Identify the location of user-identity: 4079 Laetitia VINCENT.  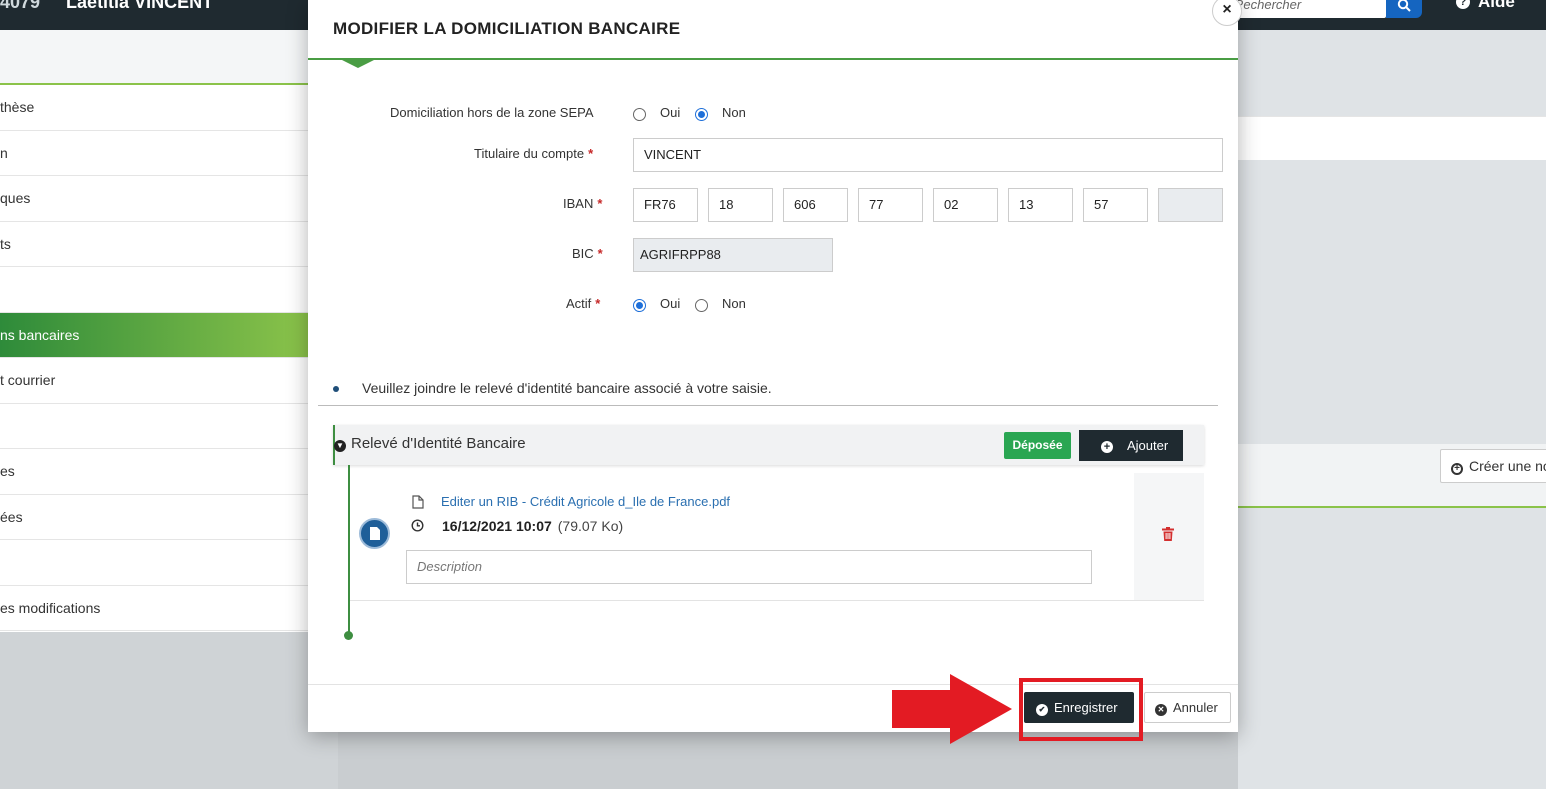
(106, 6).